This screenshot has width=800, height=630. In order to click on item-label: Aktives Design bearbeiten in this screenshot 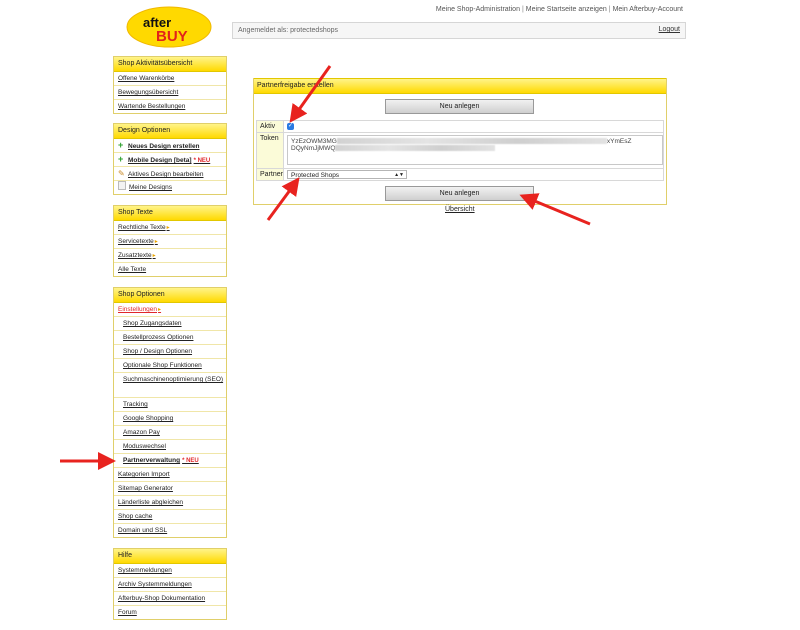, I will do `click(166, 174)`.